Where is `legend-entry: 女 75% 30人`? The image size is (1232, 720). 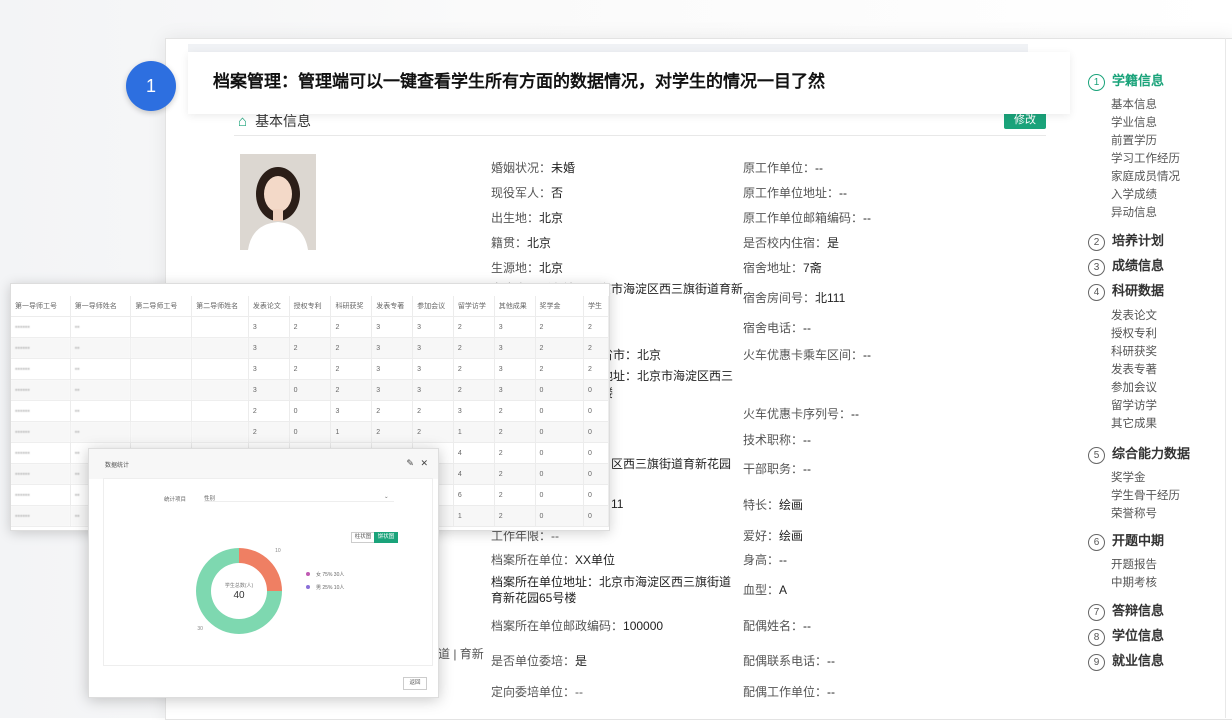
legend-entry: 女 75% 30人 is located at coordinates (330, 574).